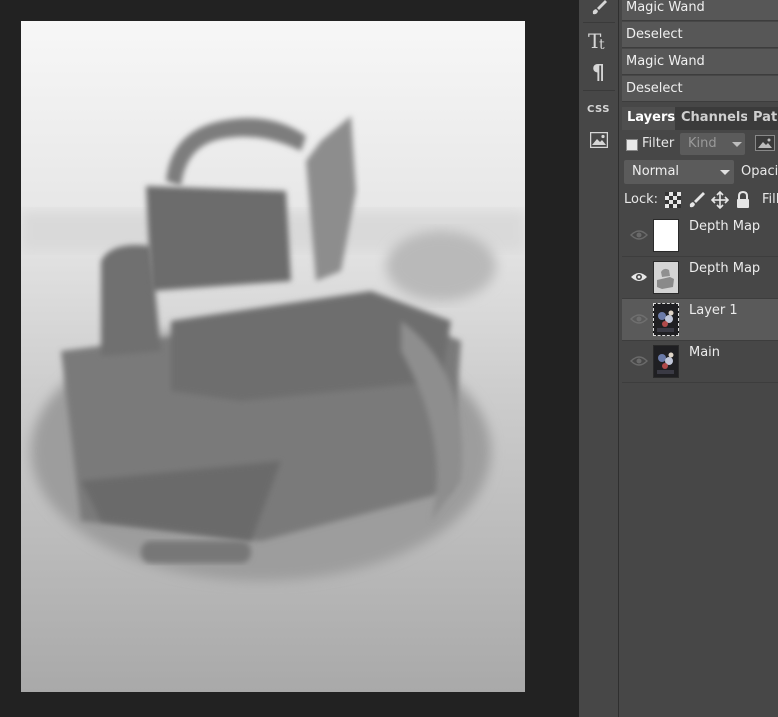 Image resolution: width=778 pixels, height=717 pixels. I want to click on css-icon-label: CSS, so click(598, 109).